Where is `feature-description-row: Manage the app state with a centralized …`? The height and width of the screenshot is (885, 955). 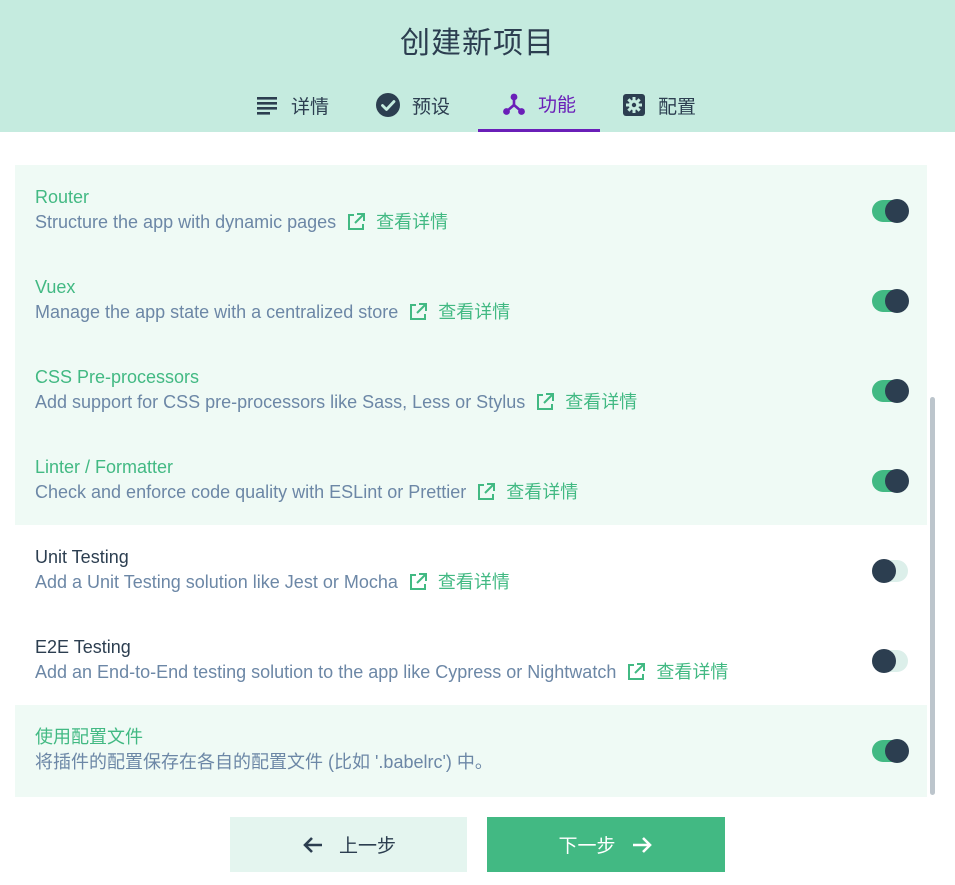 feature-description-row: Manage the app state with a centralized … is located at coordinates (481, 312).